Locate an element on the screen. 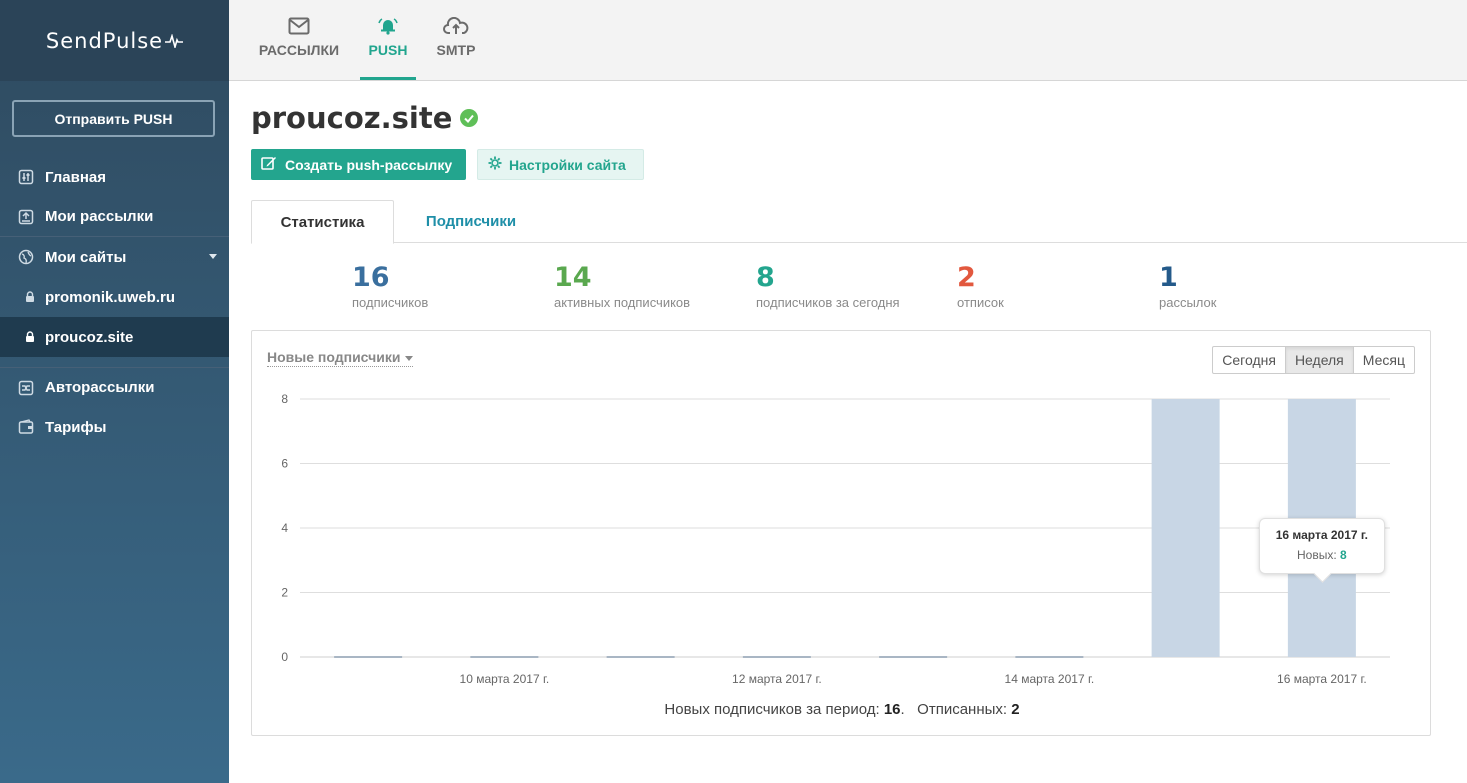  summary-new-label: Новых подписчиков за период: is located at coordinates (772, 709).